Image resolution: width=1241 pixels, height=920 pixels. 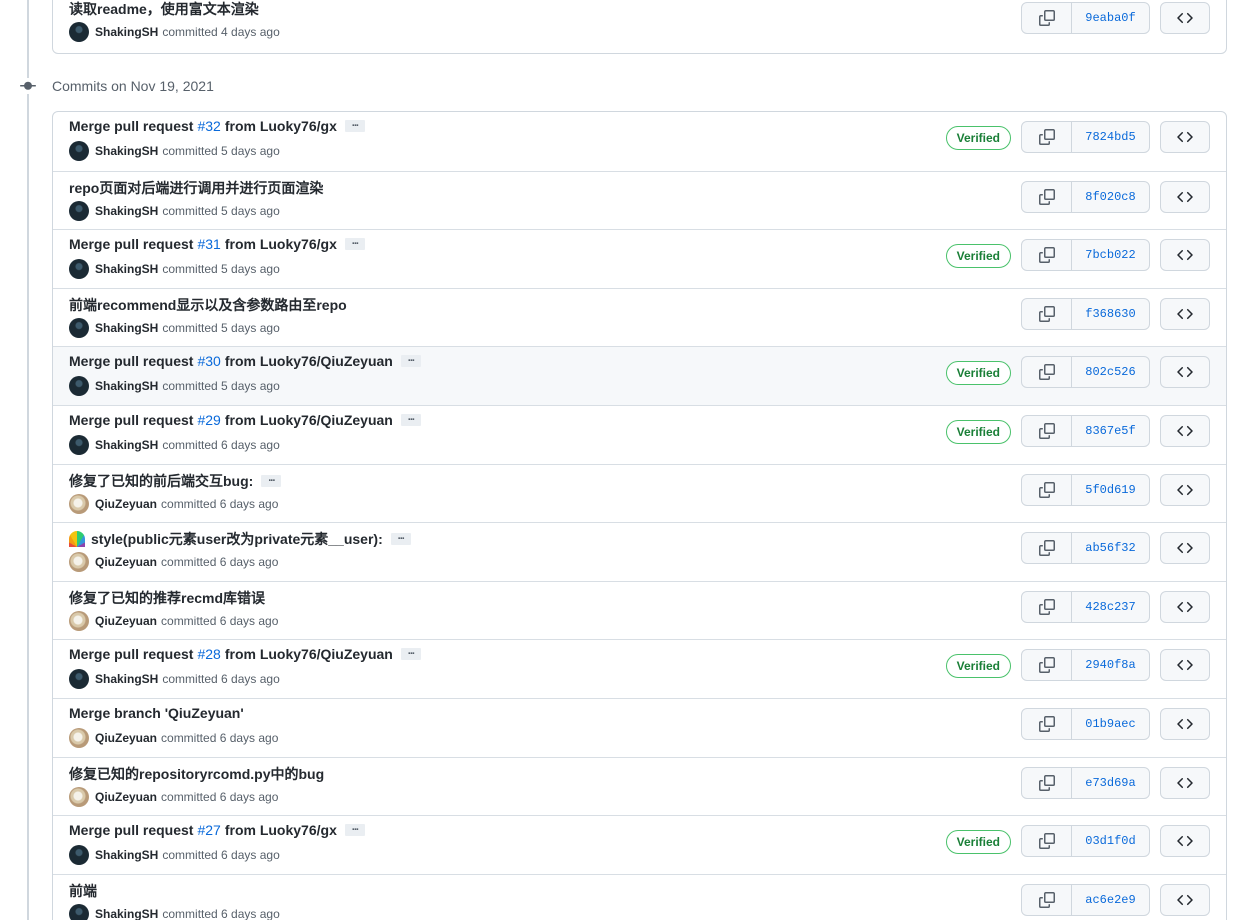 What do you see at coordinates (1110, 783) in the screenshot?
I see `commit-sha-link: e73d69a` at bounding box center [1110, 783].